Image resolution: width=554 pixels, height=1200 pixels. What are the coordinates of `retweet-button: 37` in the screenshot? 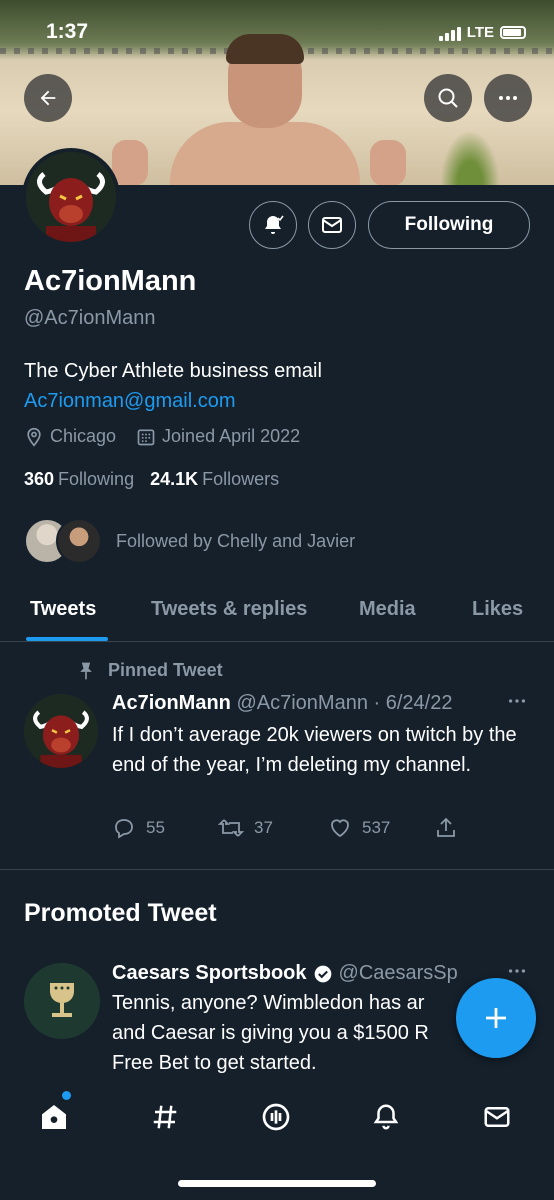 It's located at (245, 828).